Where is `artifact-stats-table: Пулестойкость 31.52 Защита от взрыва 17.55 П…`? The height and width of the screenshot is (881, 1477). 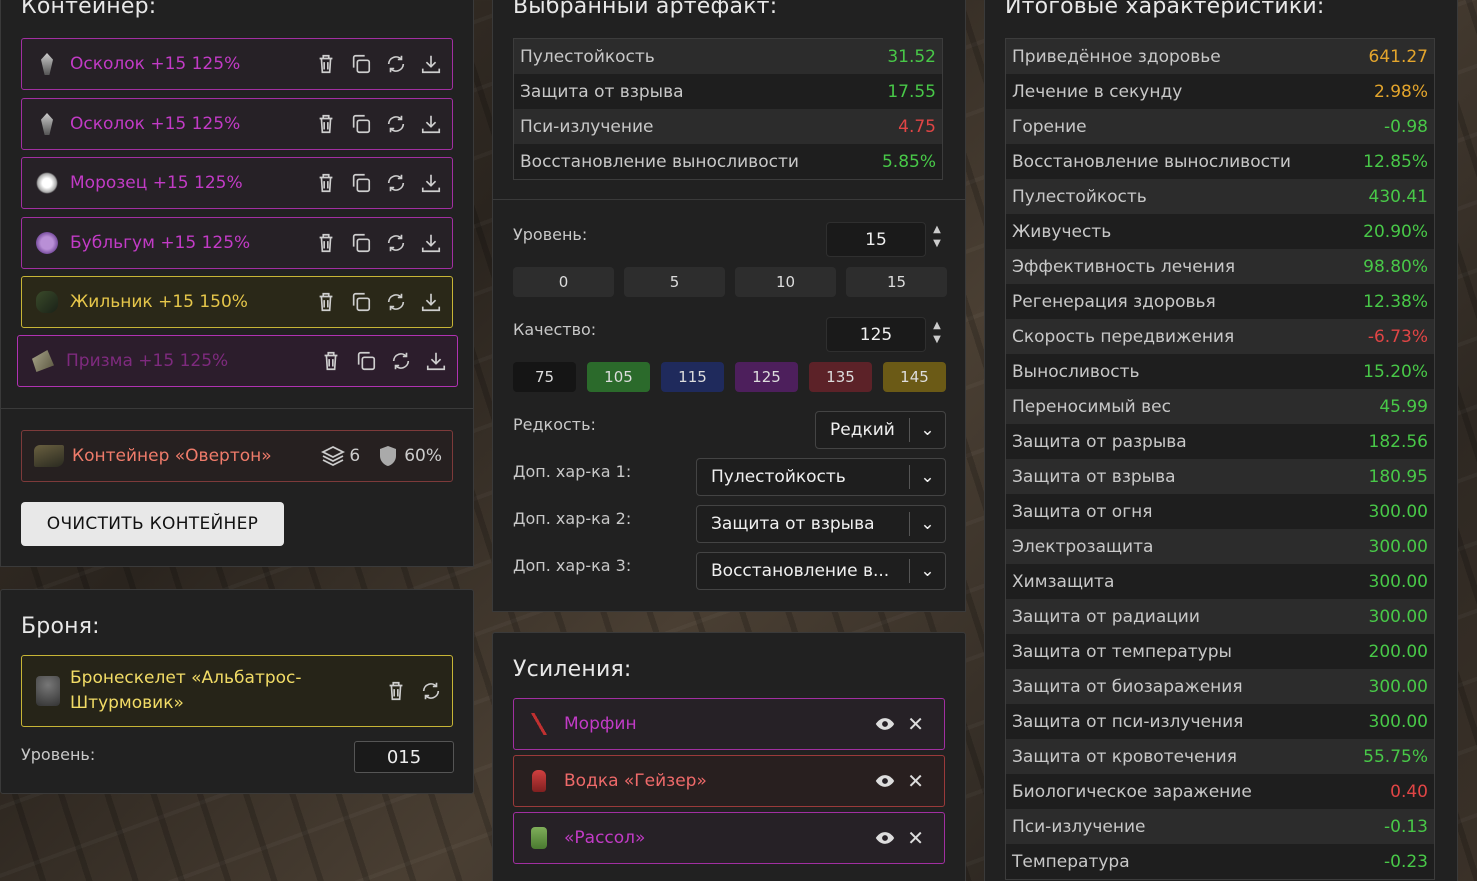
artifact-stats-table: Пулестойкость 31.52 Защита от взрыва 17.55 П… is located at coordinates (728, 109).